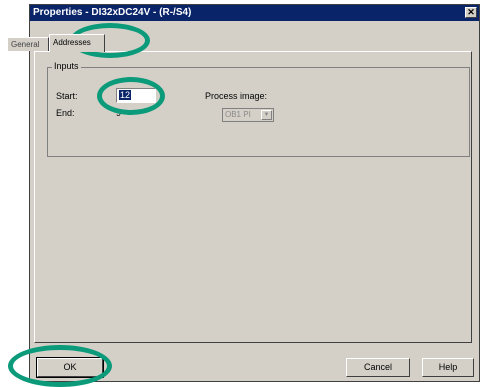 The image size is (483, 387). Describe the element at coordinates (67, 96) in the screenshot. I see `start-label: Start:` at that location.